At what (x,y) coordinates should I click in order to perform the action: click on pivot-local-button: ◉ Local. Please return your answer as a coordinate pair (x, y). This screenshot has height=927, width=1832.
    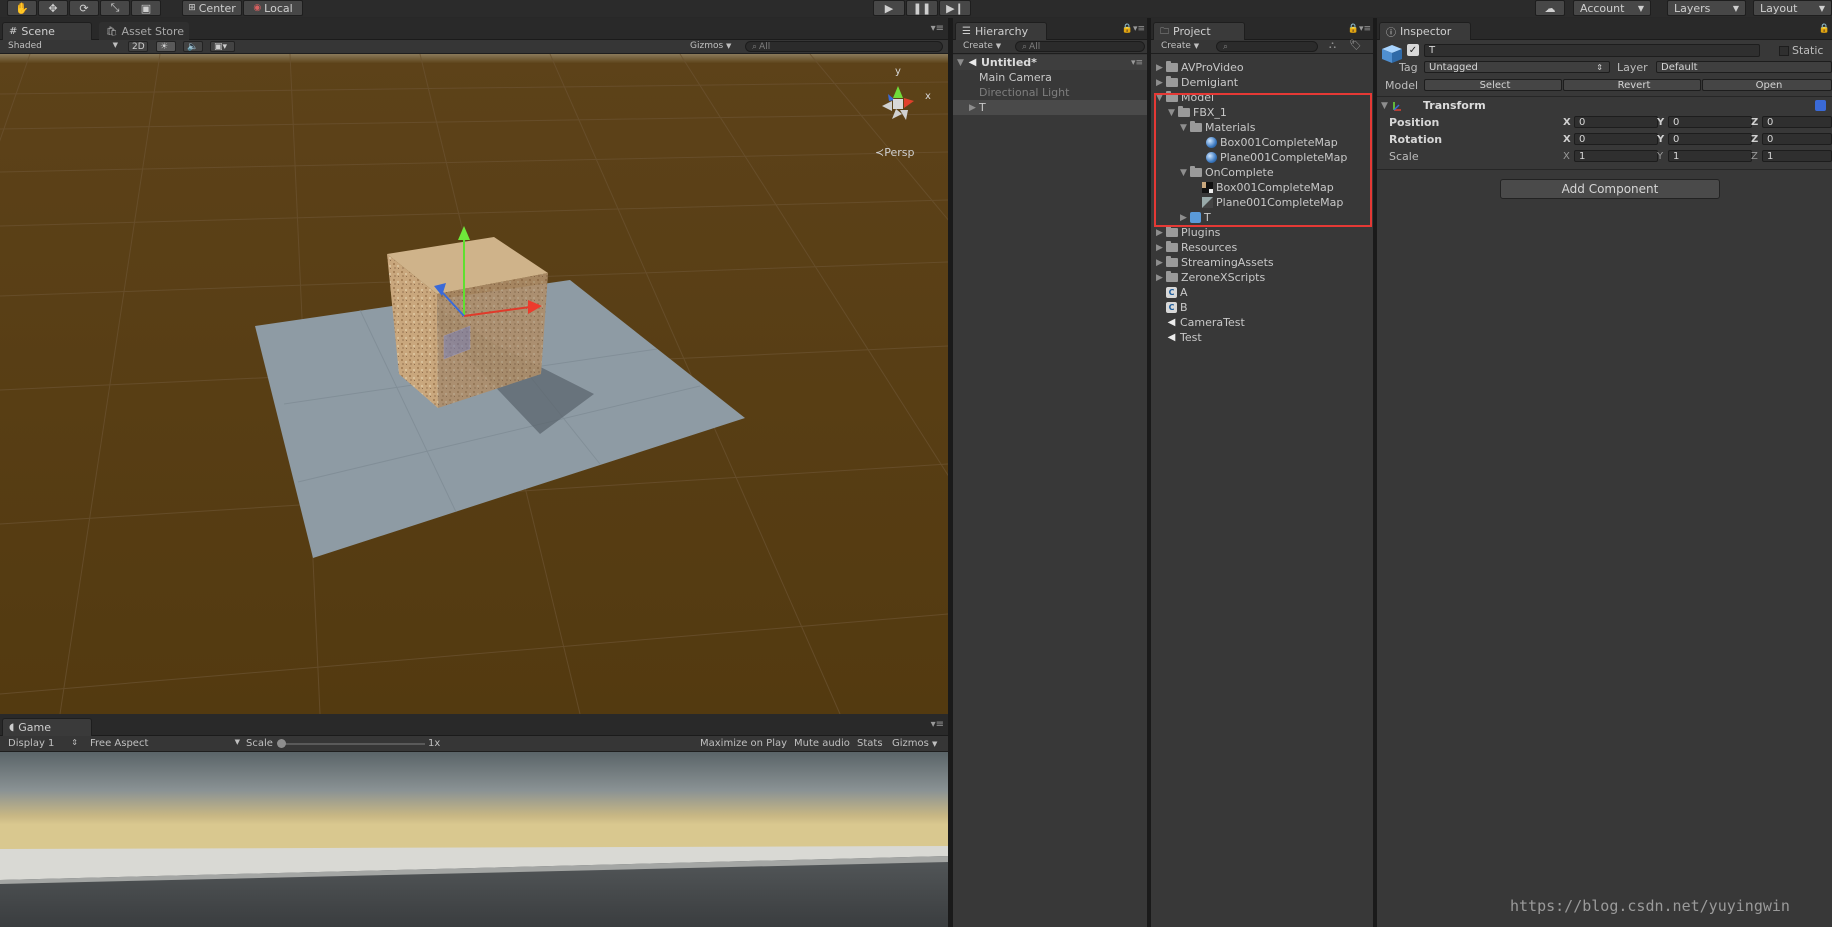
    Looking at the image, I should click on (273, 8).